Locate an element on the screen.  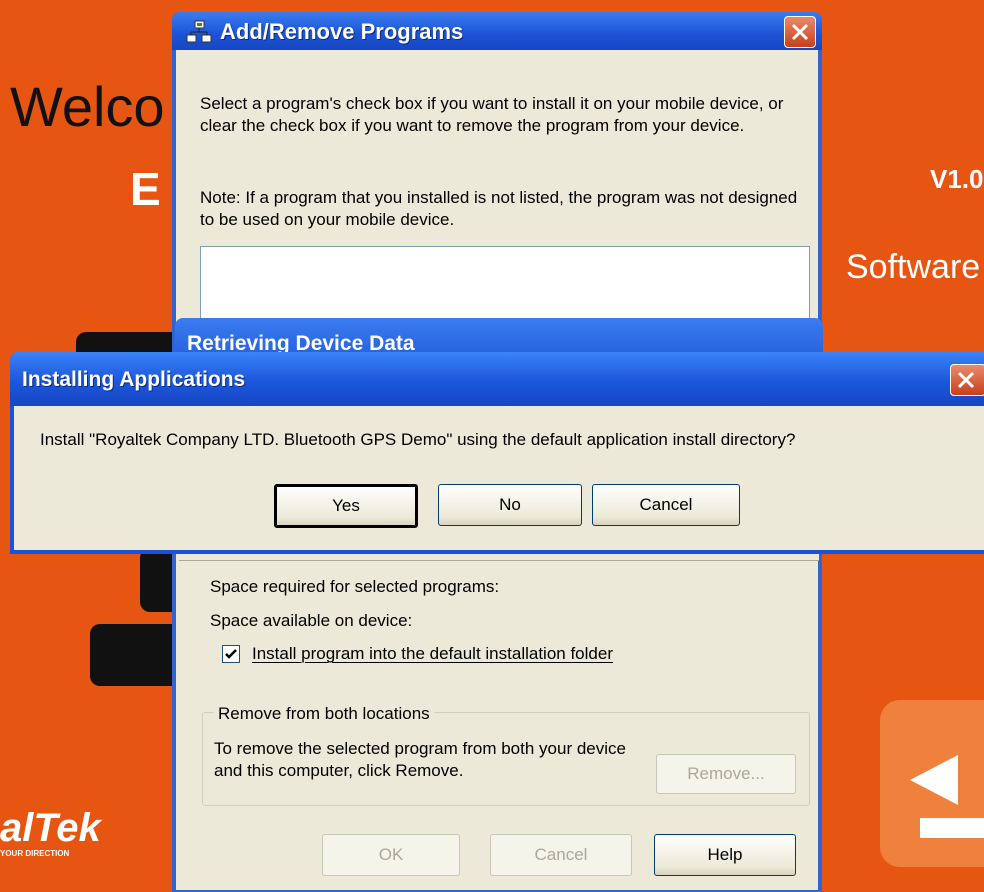
help-button: Help is located at coordinates (725, 855).